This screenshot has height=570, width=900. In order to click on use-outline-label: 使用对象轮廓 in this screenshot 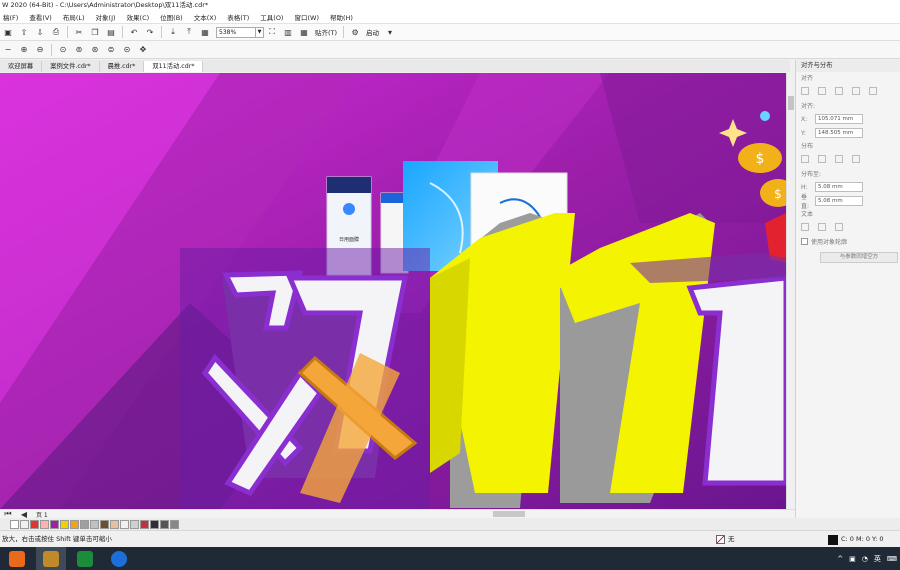, I will do `click(829, 242)`.